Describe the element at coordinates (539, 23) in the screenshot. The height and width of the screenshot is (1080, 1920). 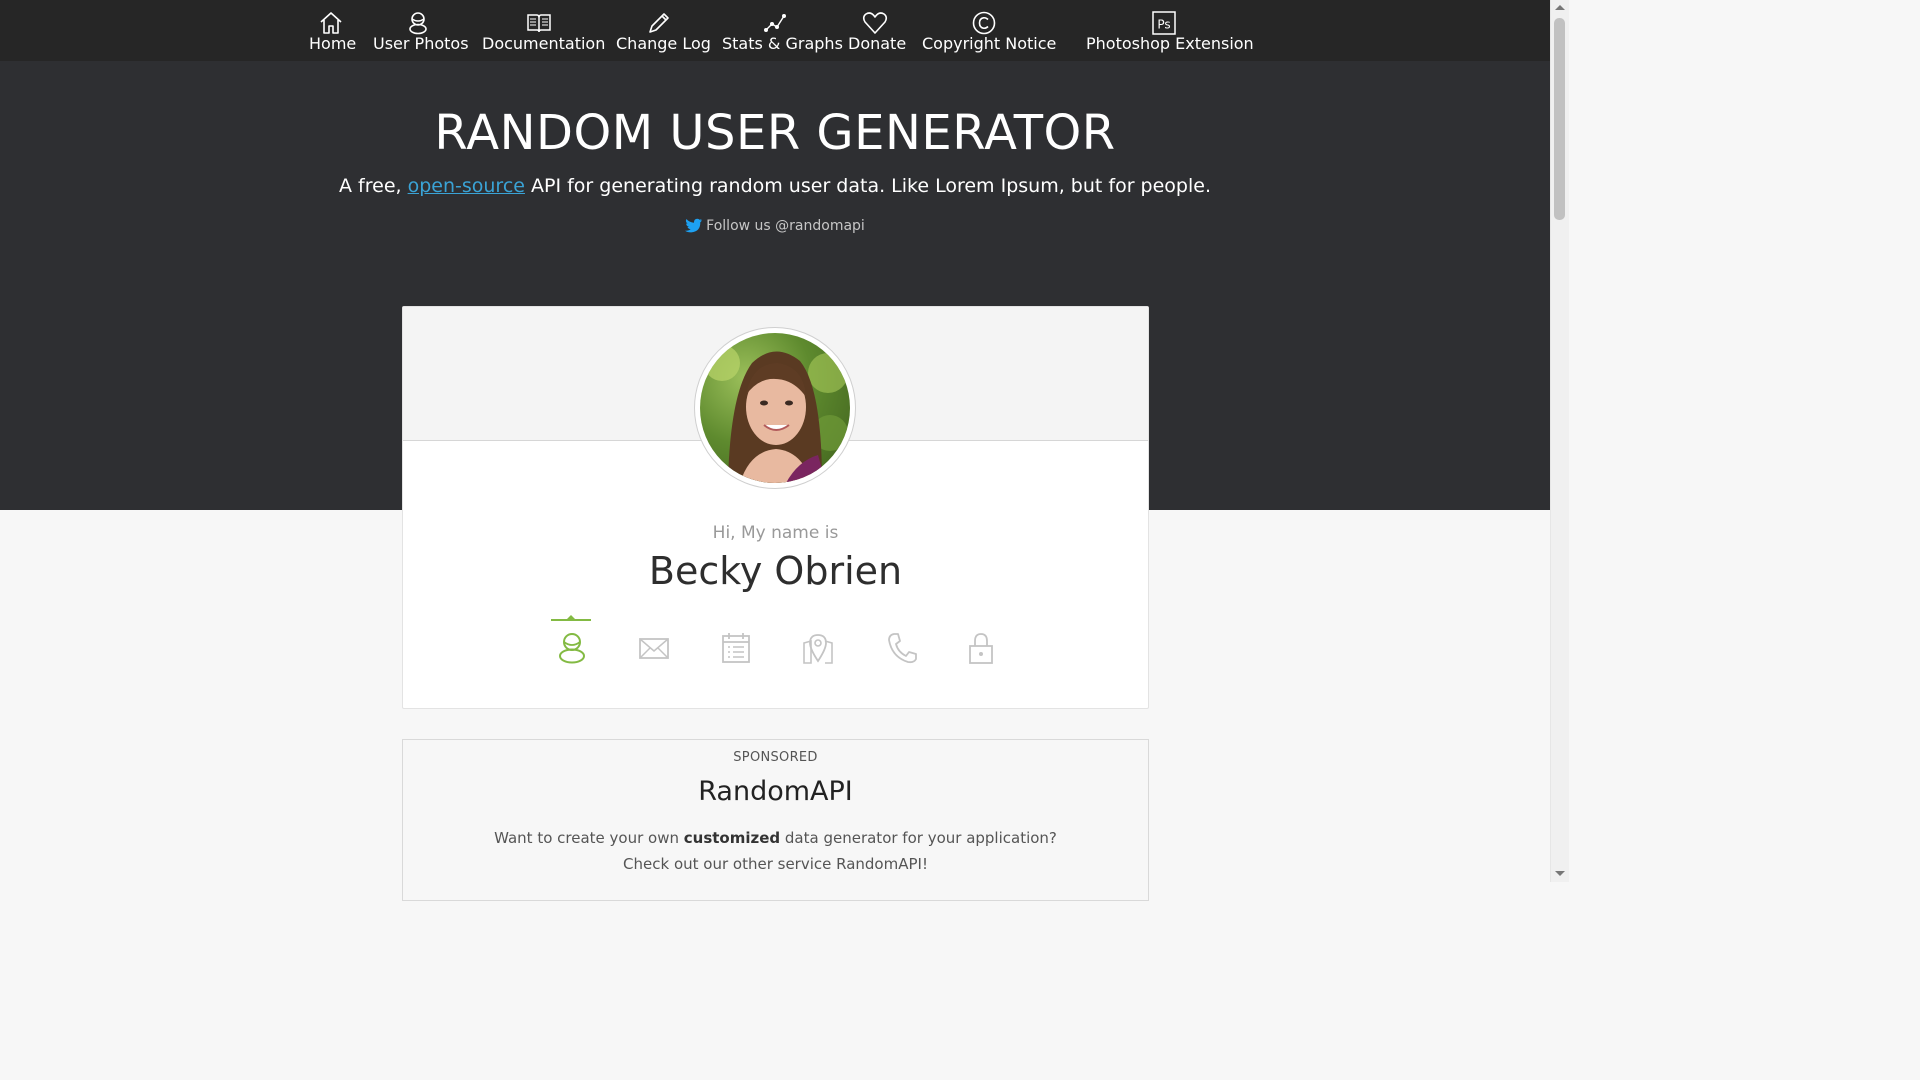
I see `book-icon` at that location.